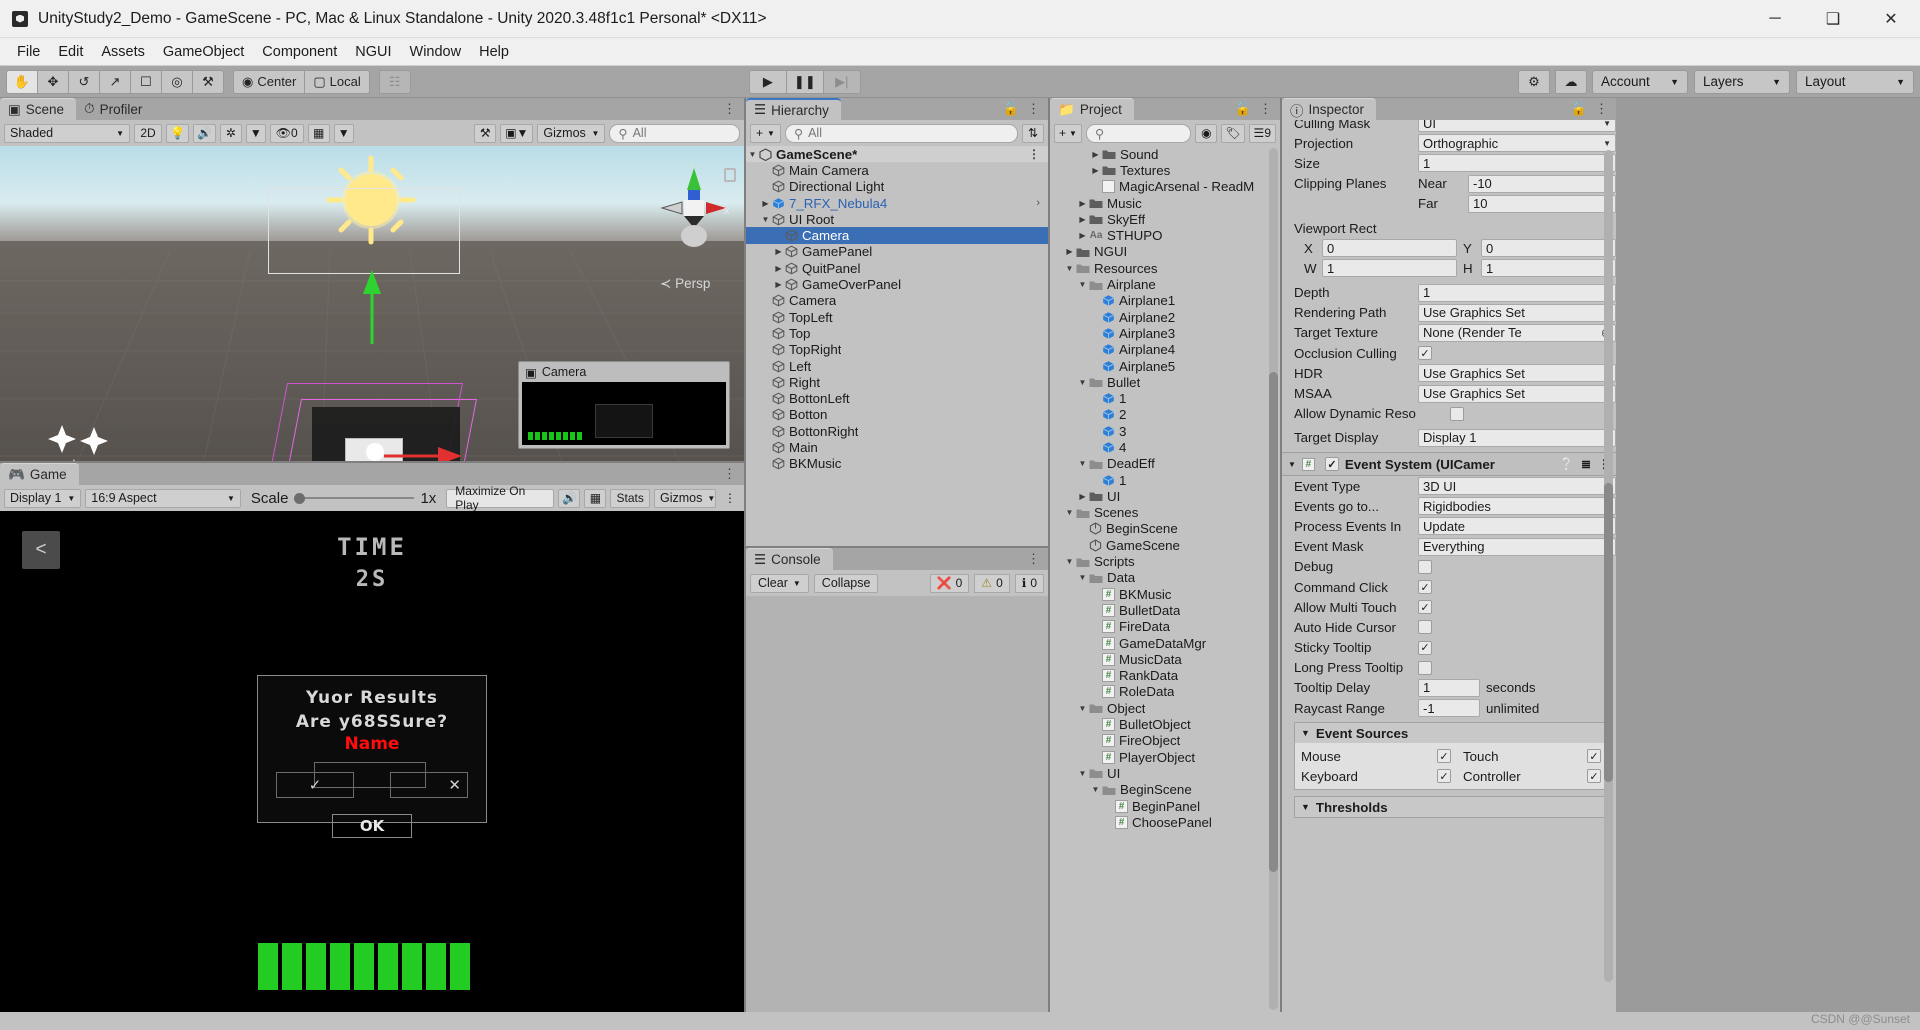 The image size is (1920, 1030). Describe the element at coordinates (897, 415) in the screenshot. I see `hierarchy-row: Botton` at that location.